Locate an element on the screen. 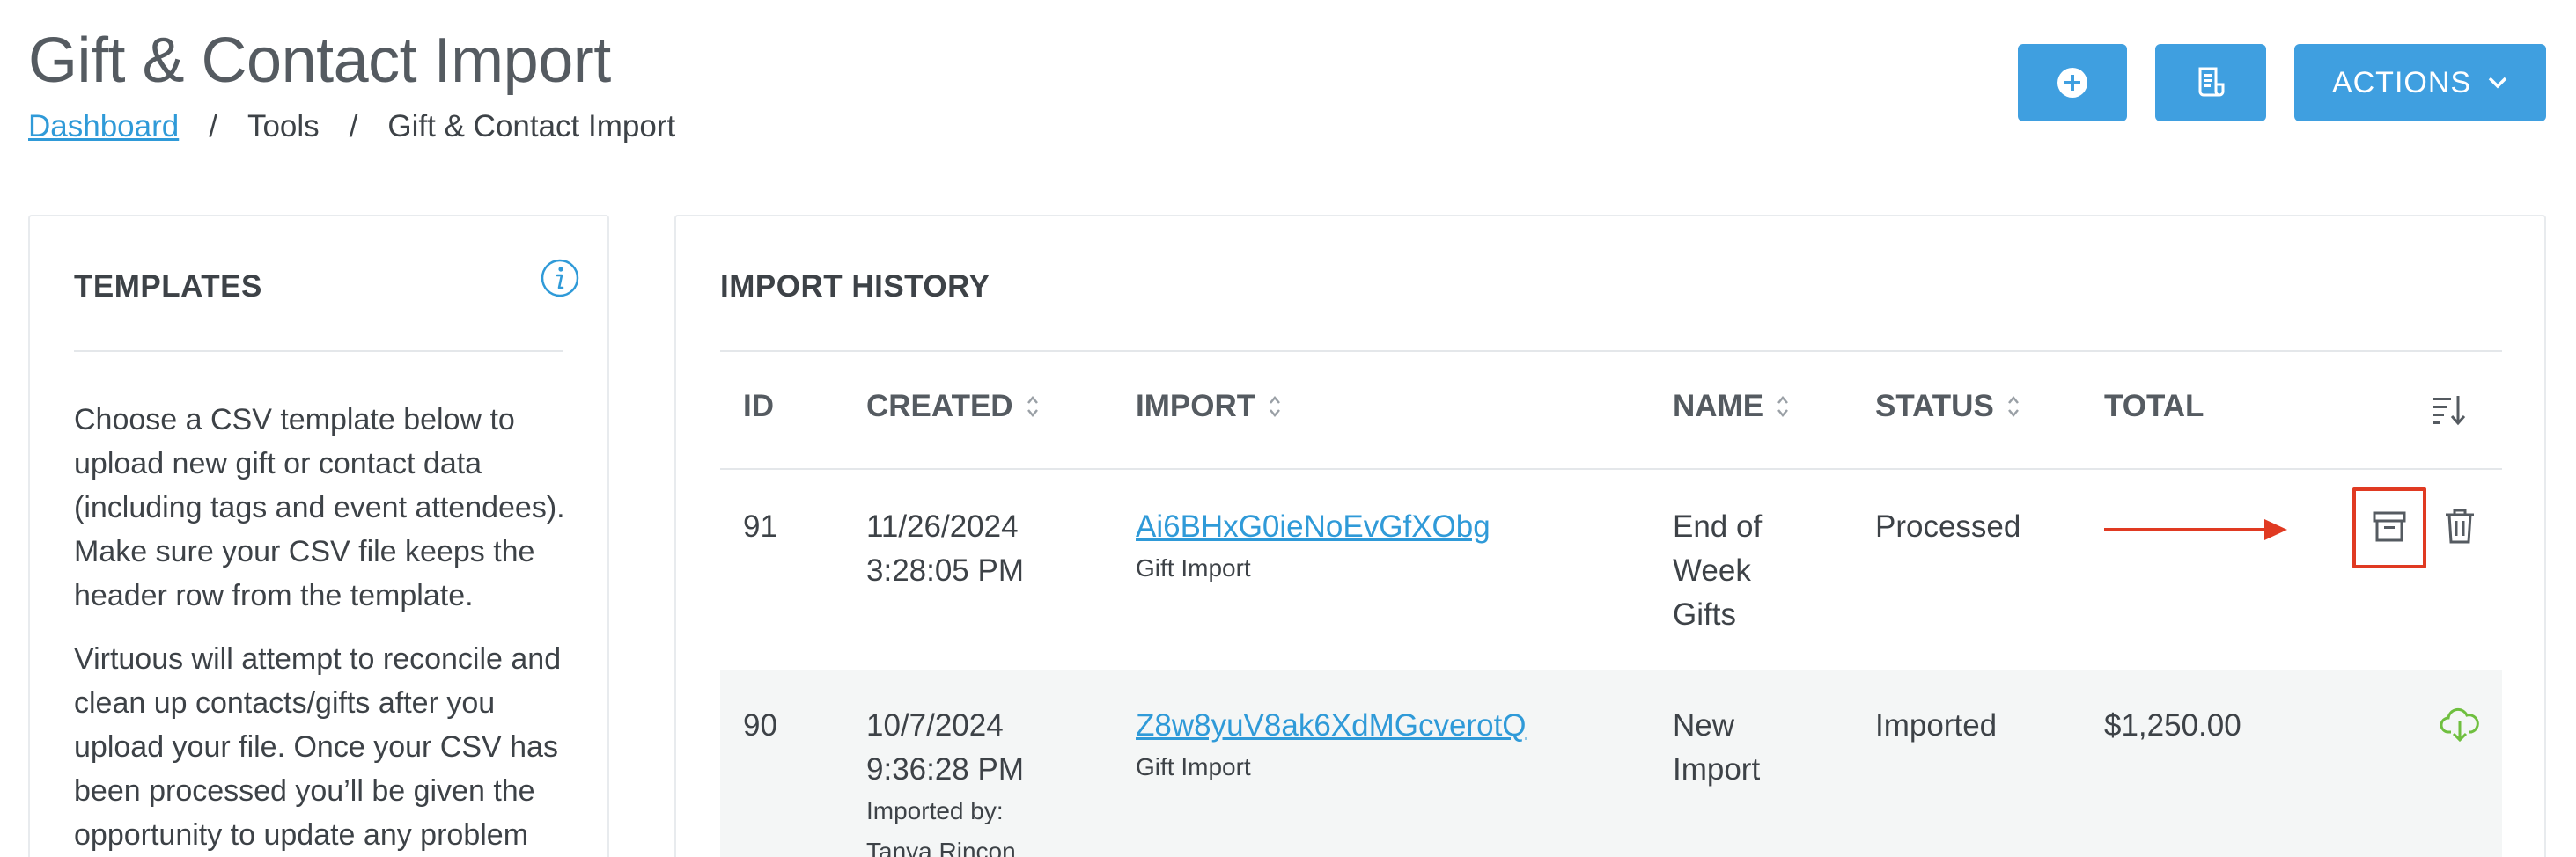  row-created-time: 9:36:28 PM is located at coordinates (945, 769).